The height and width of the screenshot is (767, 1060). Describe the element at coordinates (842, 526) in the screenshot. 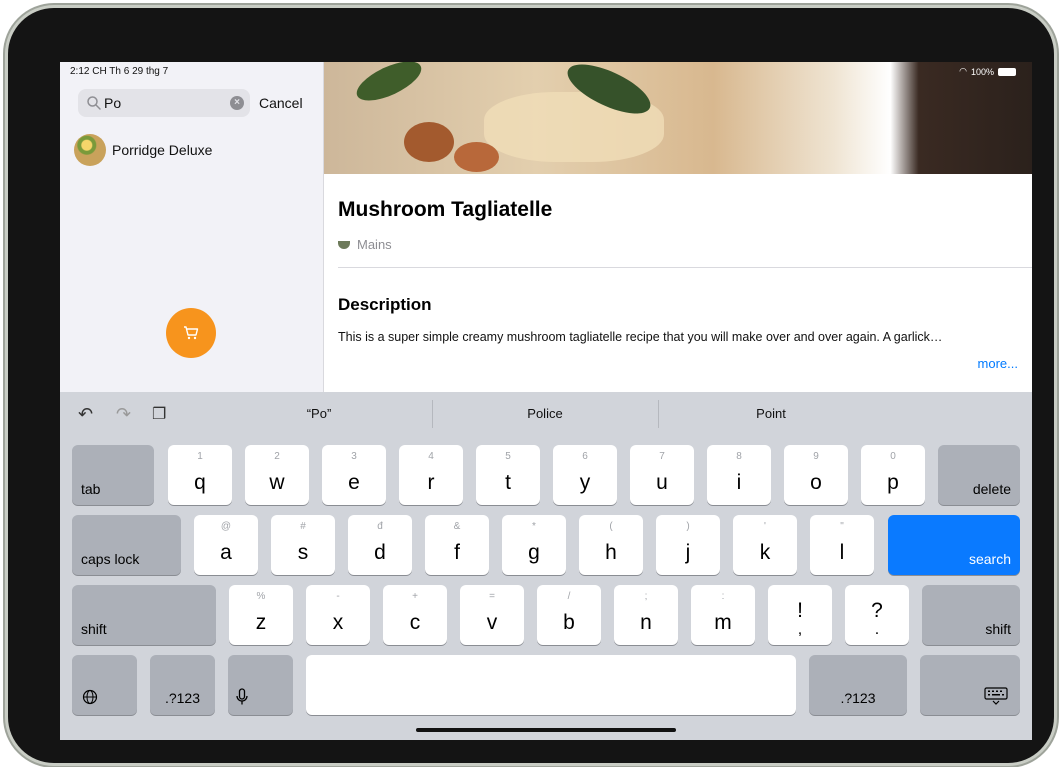

I see `key-8-row2-alt: "` at that location.